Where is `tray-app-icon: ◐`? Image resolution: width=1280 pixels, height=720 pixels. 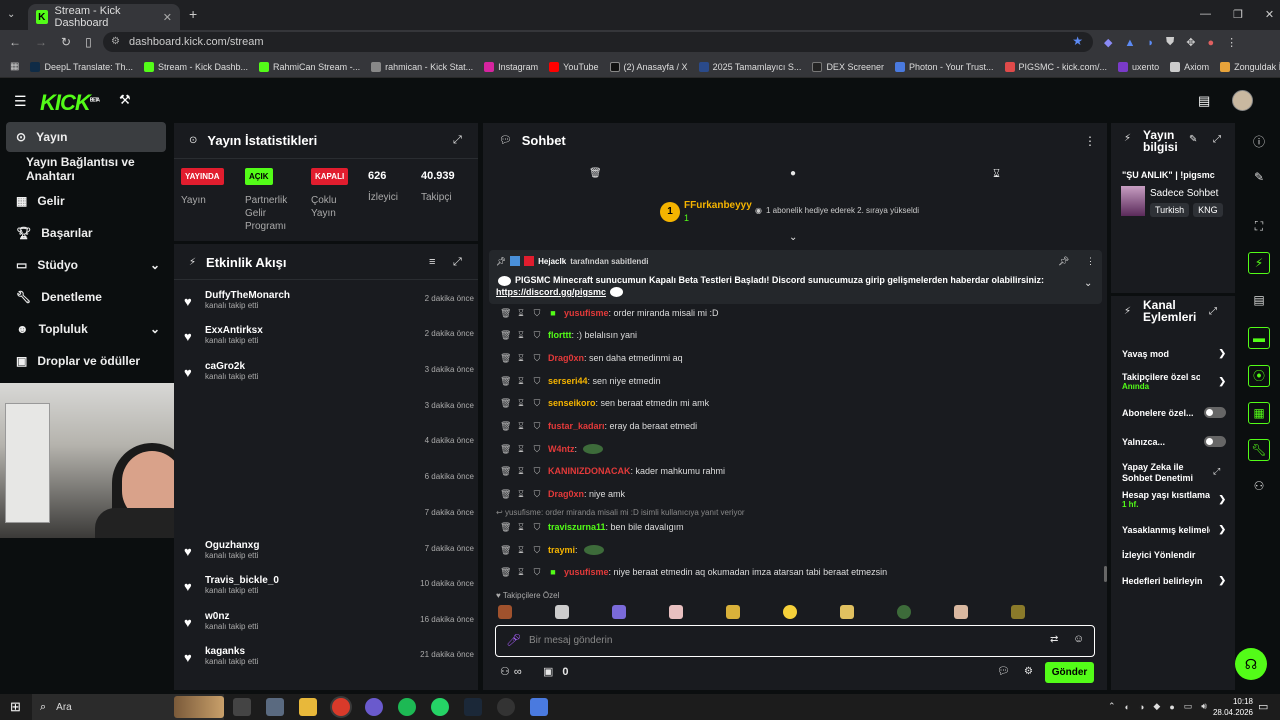
tray-app-icon: ◐ is located at coordinates (1127, 707).